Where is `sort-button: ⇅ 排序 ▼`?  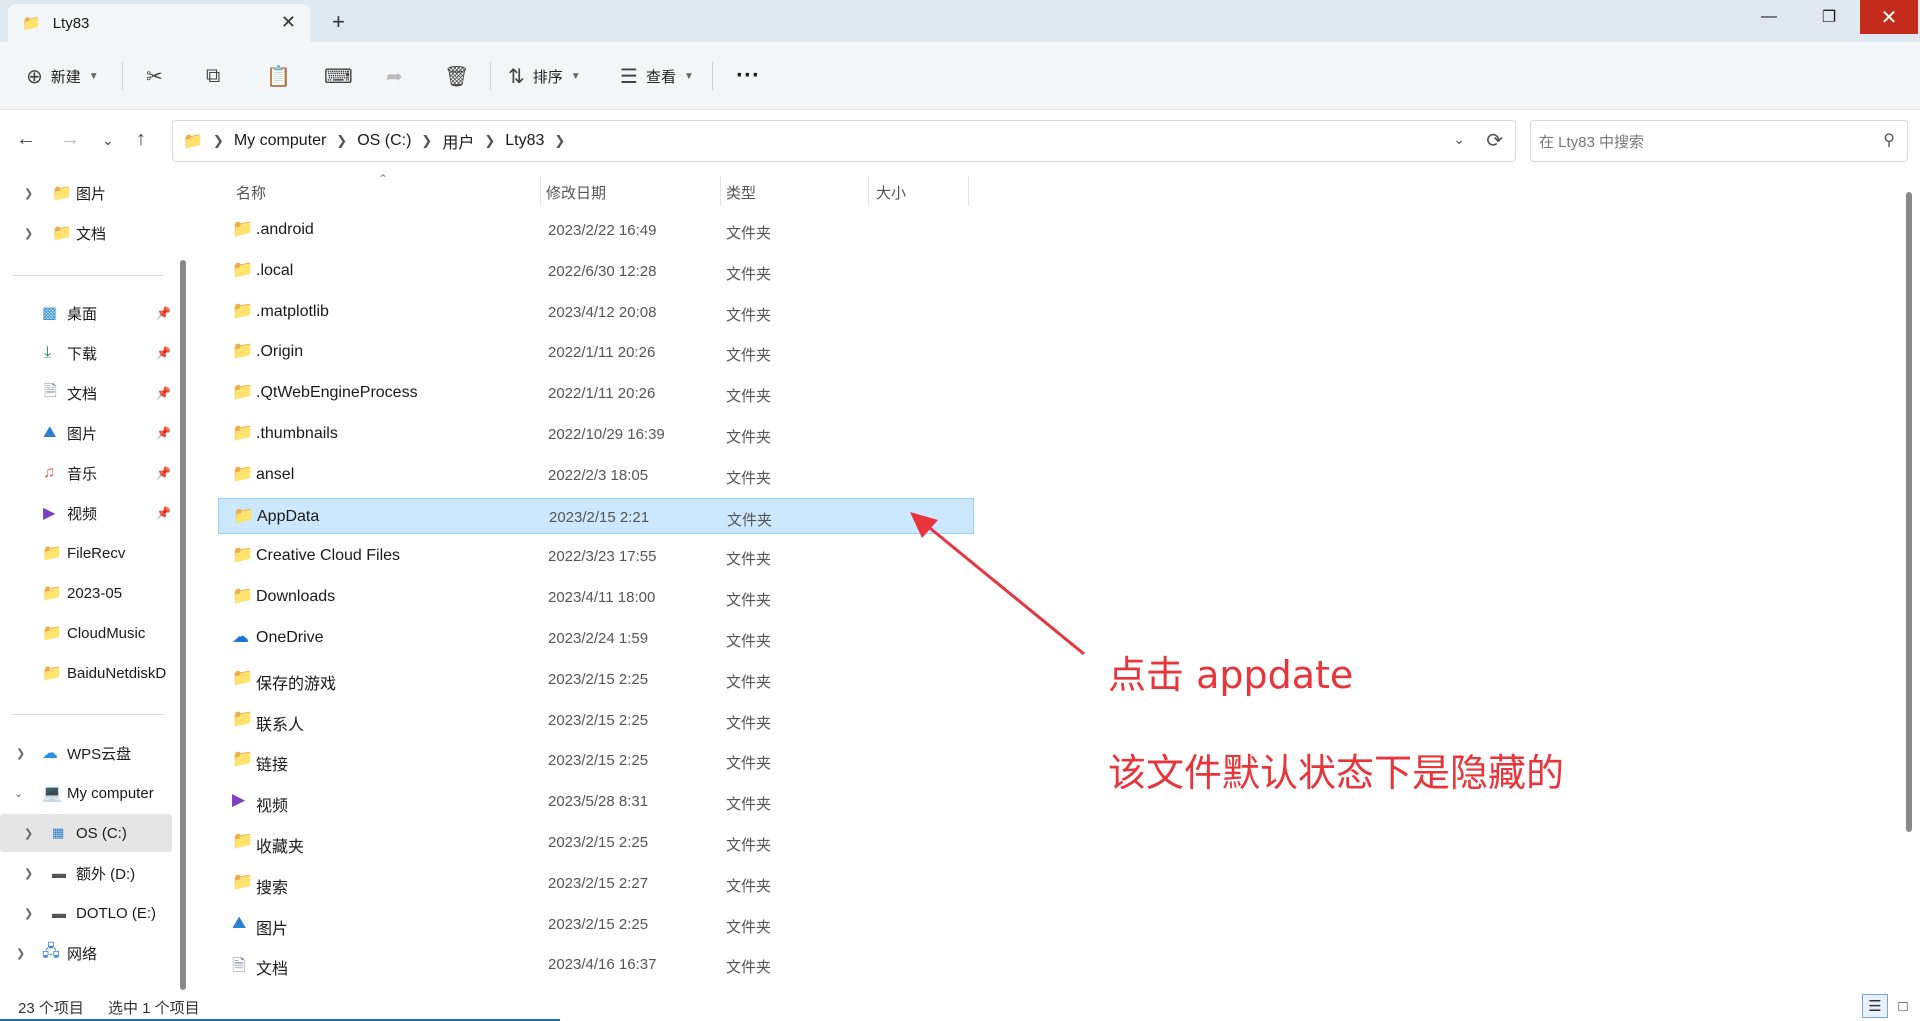
sort-button: ⇅ 排序 ▼ is located at coordinates (544, 76).